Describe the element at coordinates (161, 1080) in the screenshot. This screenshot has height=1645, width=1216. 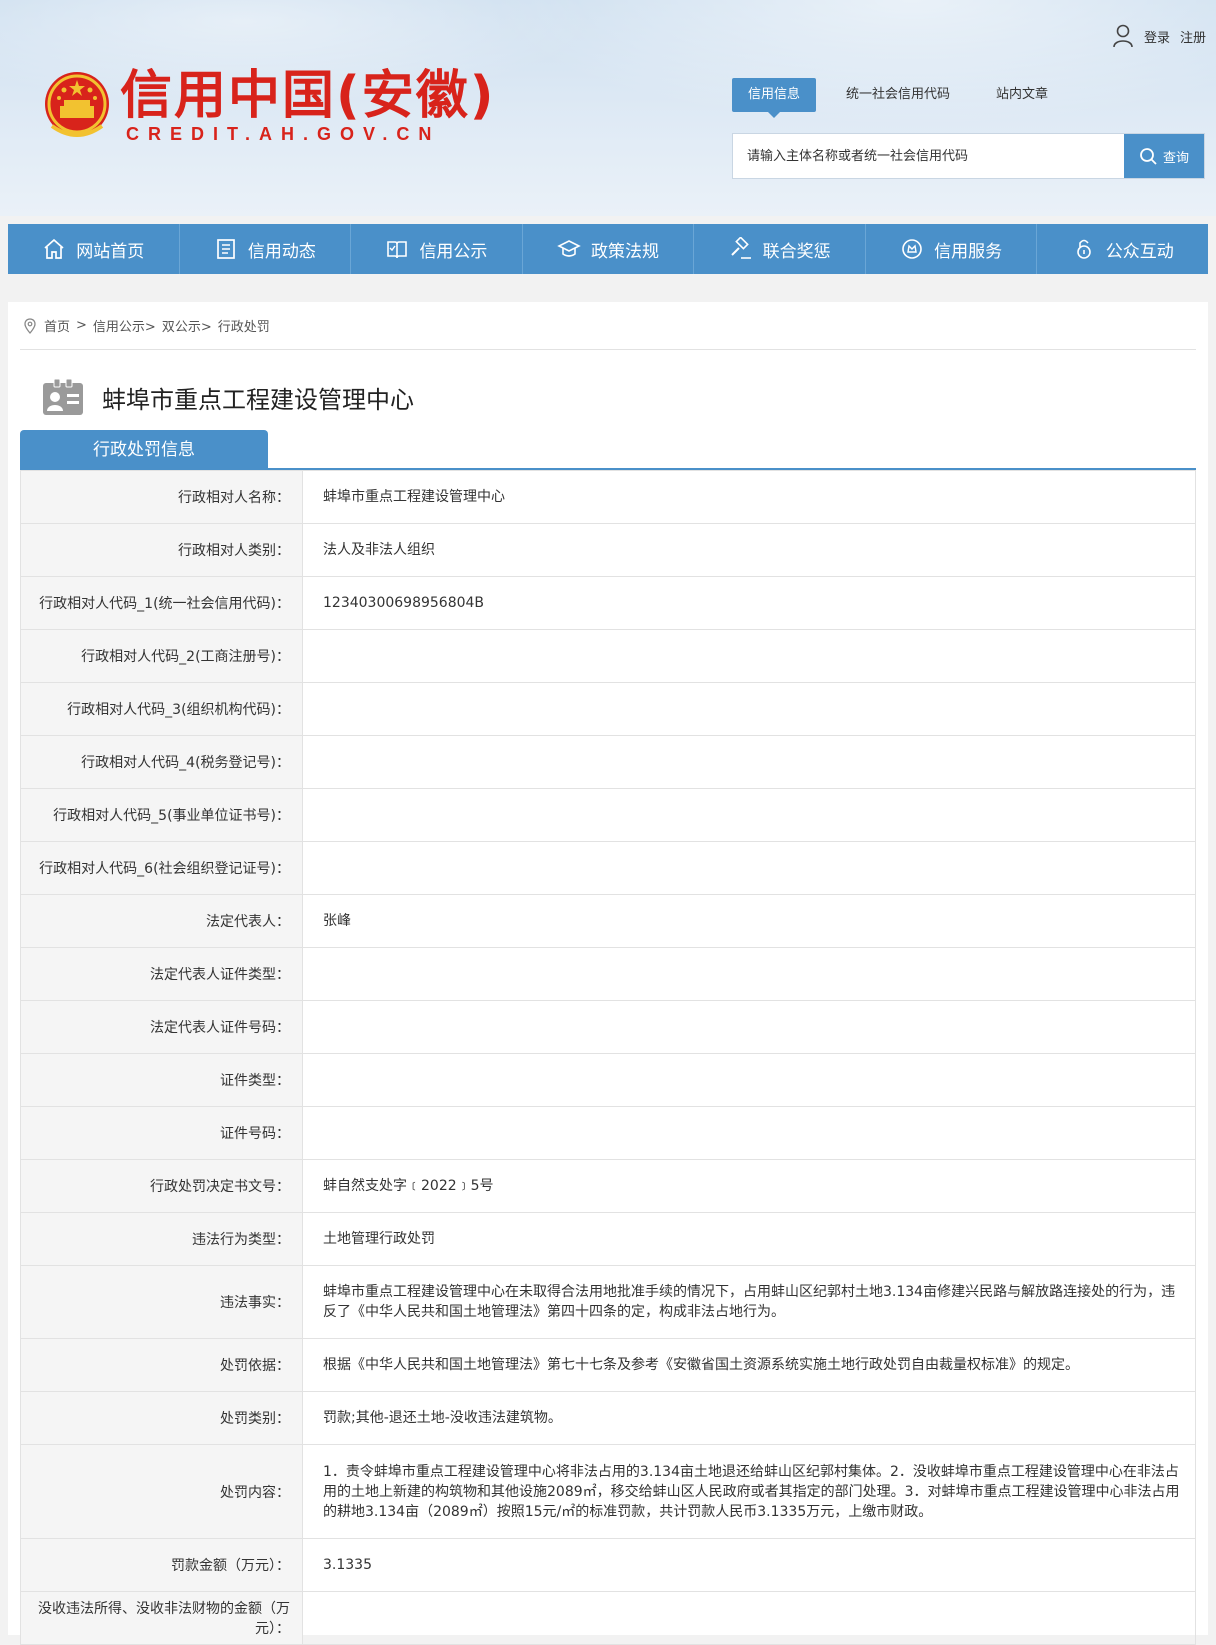
I see `row-label: 证件类型：` at that location.